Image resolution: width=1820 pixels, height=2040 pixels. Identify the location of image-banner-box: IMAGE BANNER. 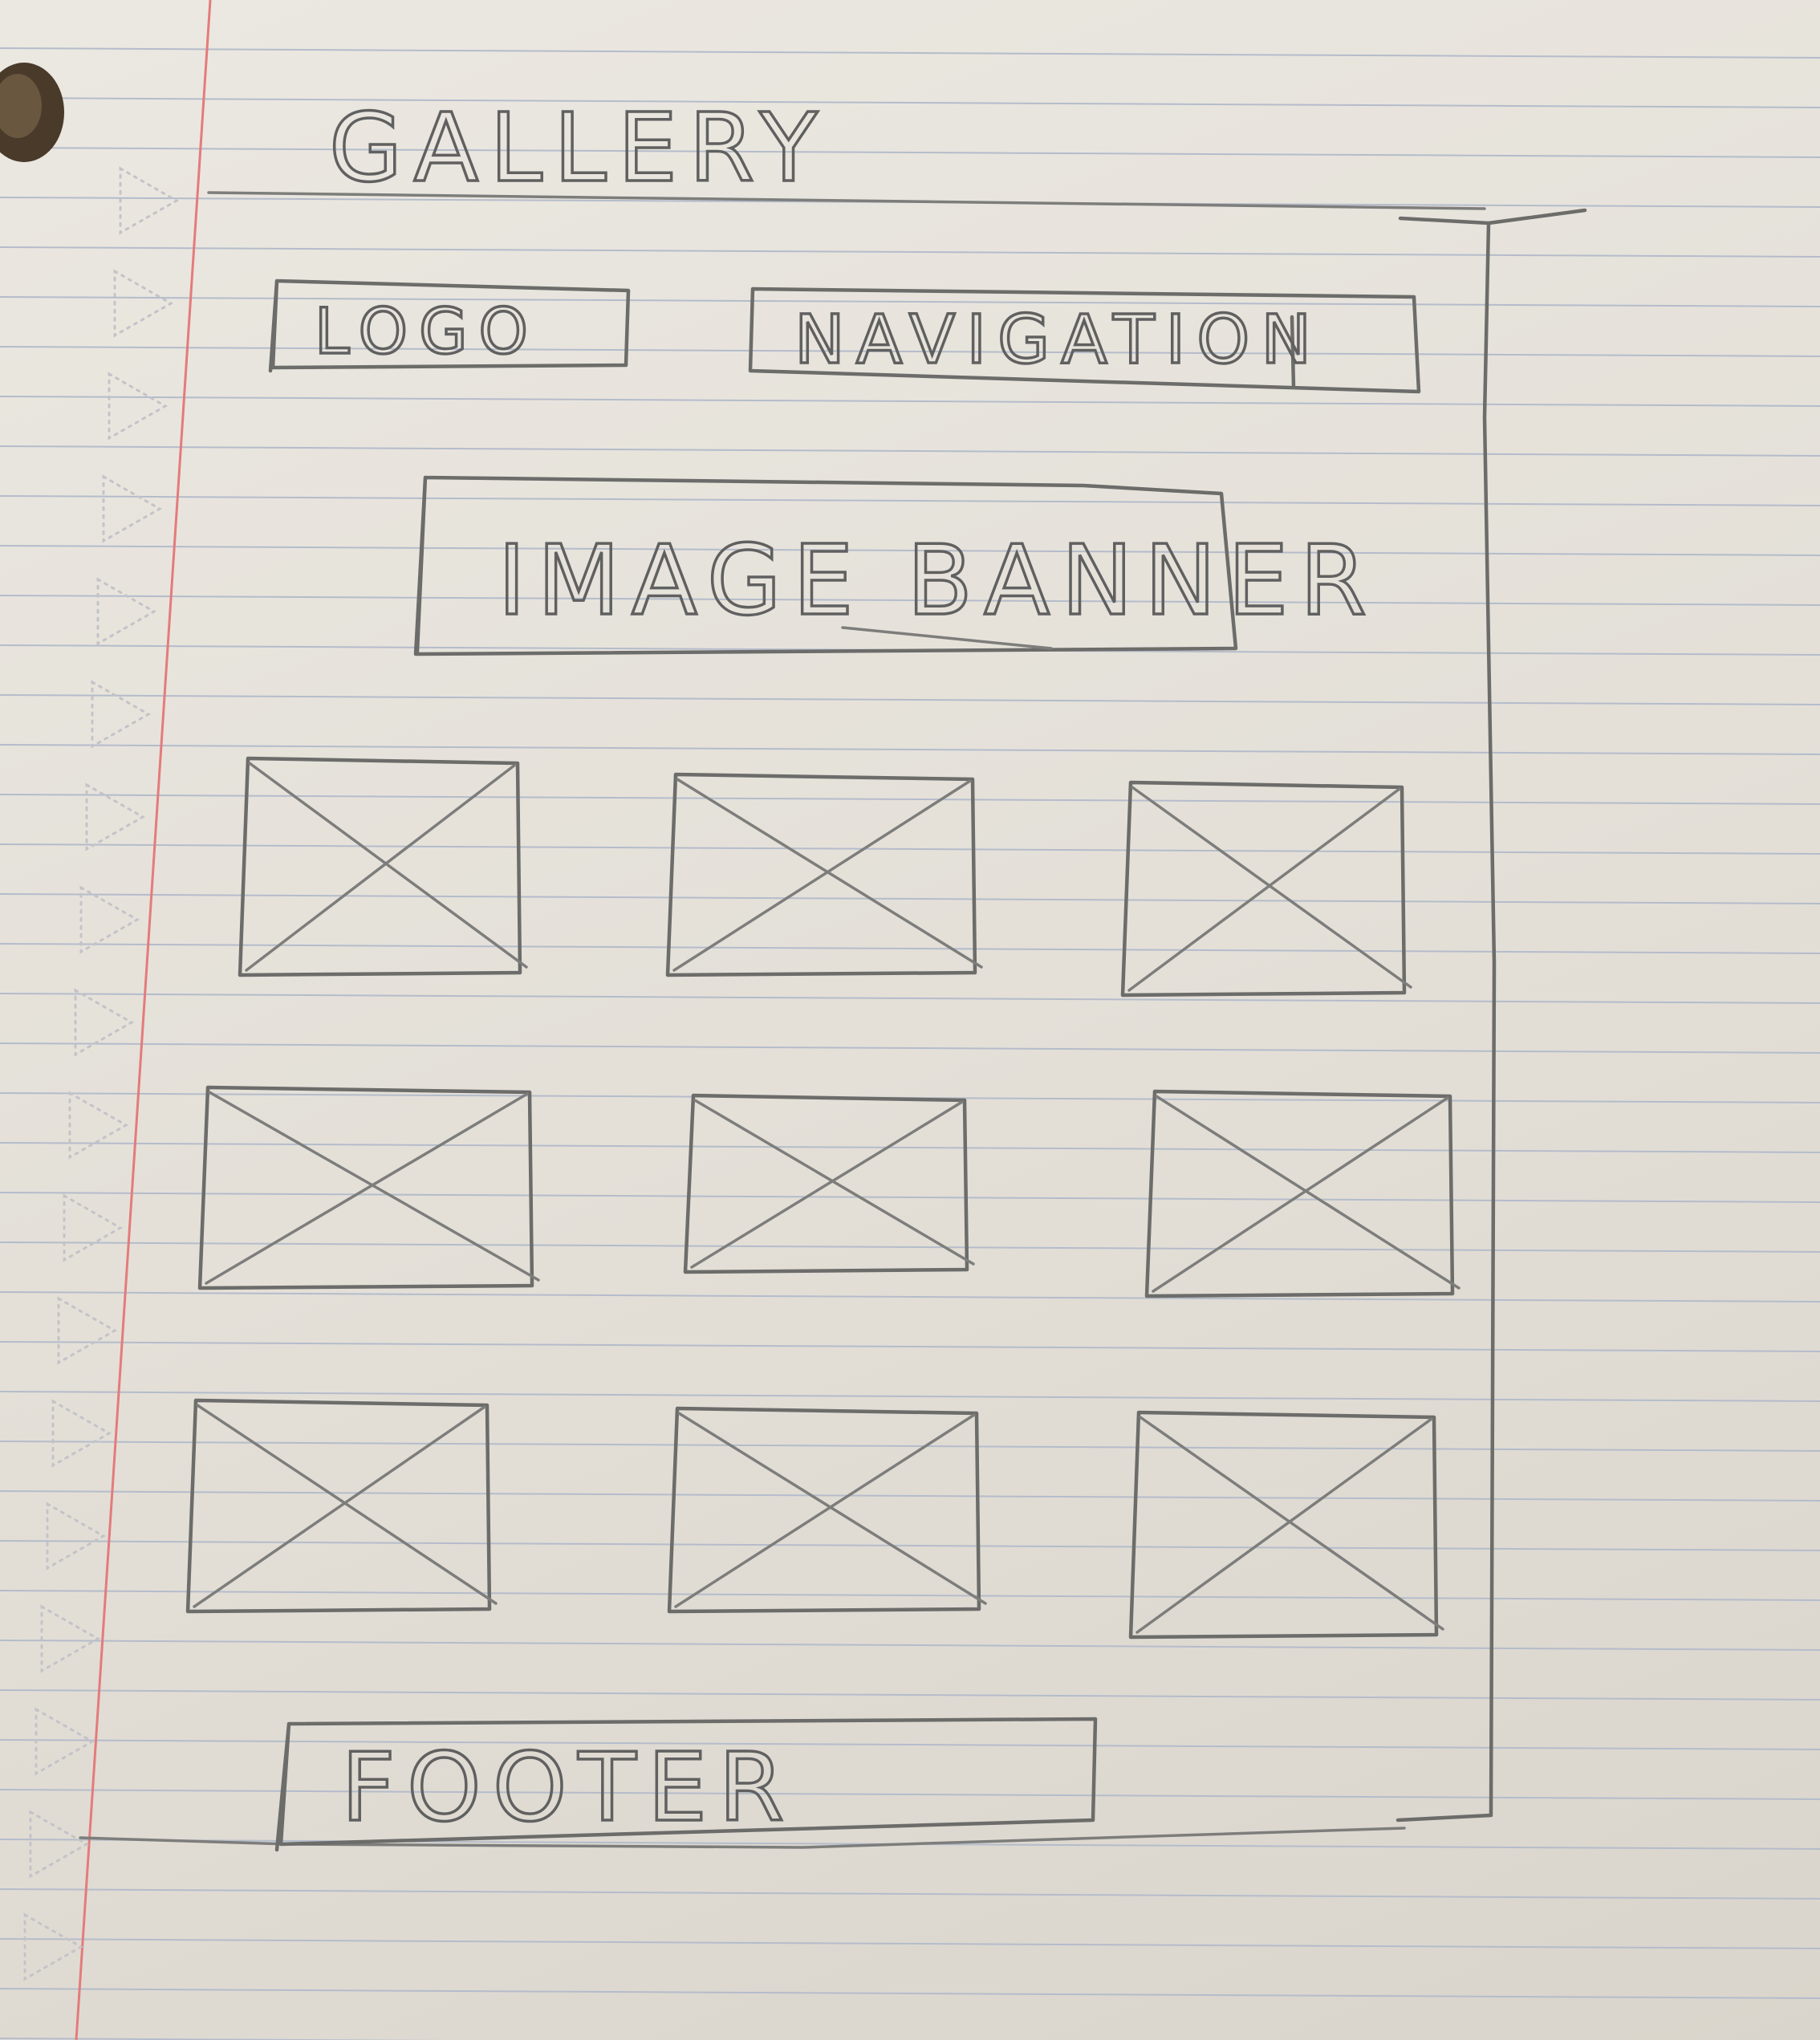
(896, 565).